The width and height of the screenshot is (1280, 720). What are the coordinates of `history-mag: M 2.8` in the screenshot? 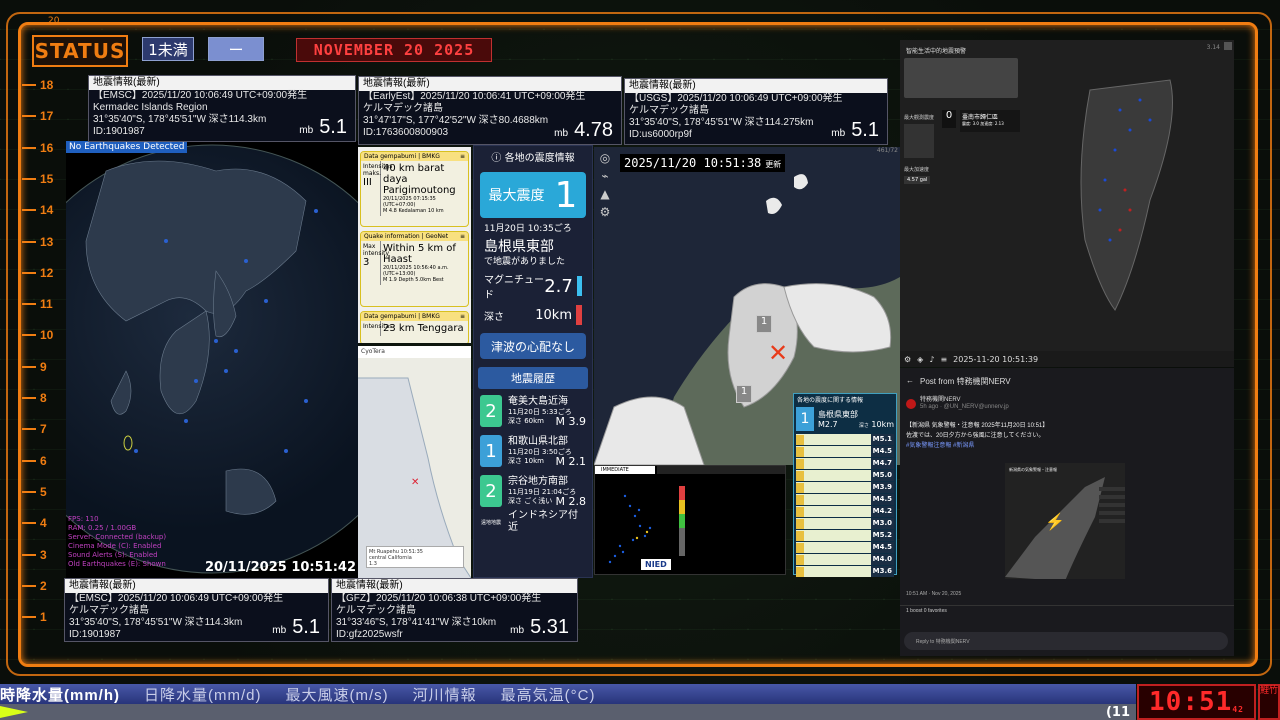 It's located at (570, 501).